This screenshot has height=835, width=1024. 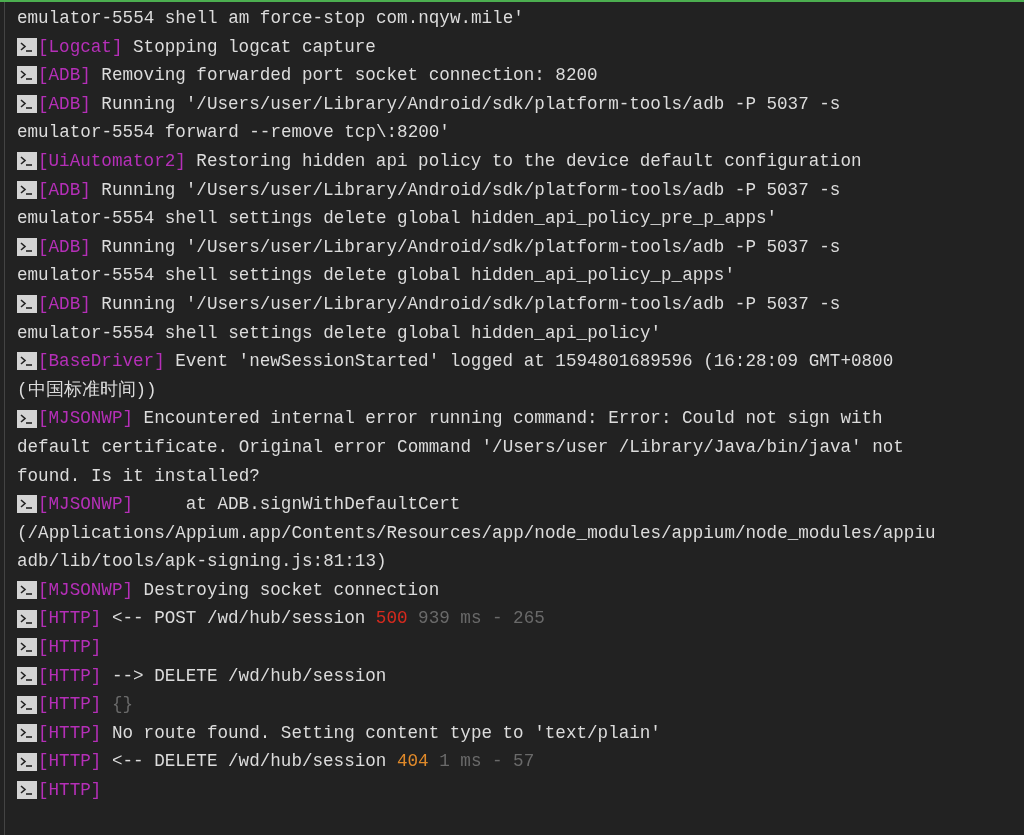 What do you see at coordinates (138, 475) in the screenshot?
I see `log-message: found. Is it installed?` at bounding box center [138, 475].